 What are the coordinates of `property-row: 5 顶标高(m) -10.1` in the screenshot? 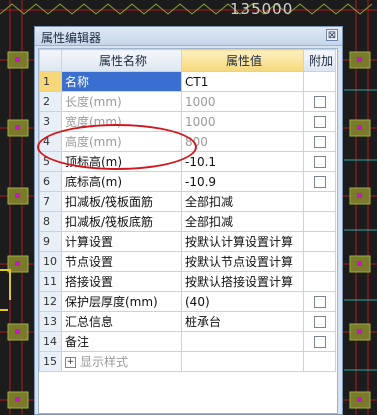 It's located at (187, 161).